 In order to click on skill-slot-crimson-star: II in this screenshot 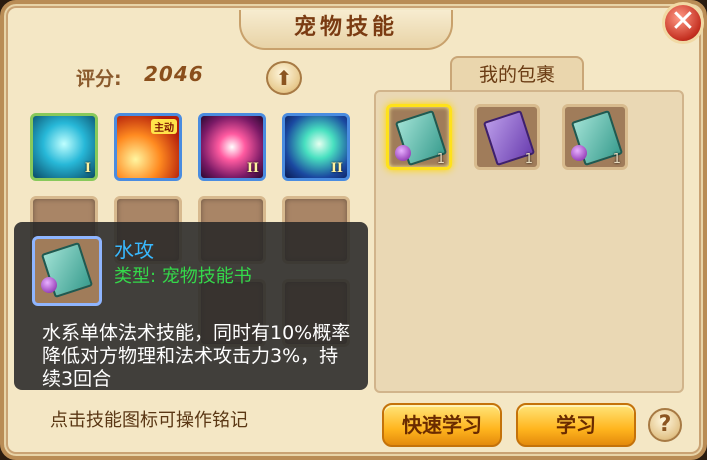, I will do `click(232, 147)`.